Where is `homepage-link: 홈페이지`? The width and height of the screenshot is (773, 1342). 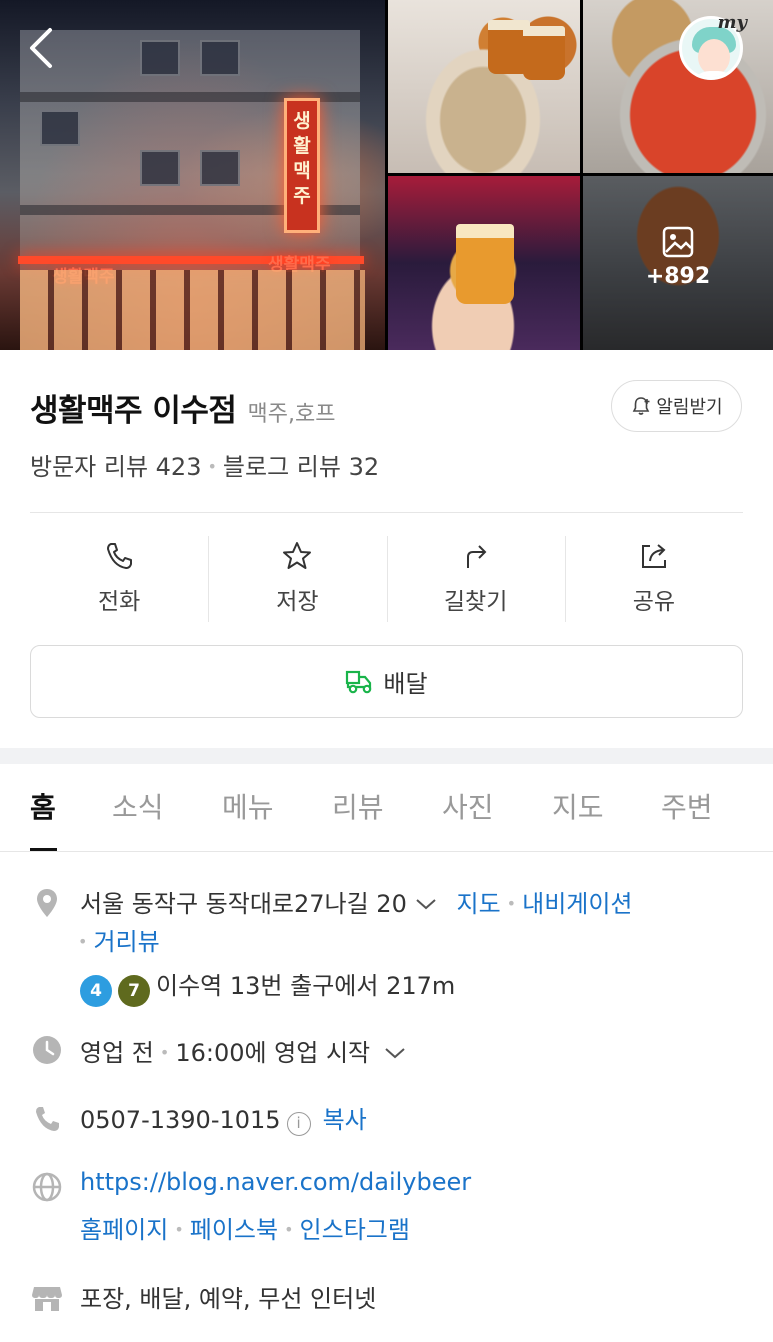 homepage-link: 홈페이지 is located at coordinates (124, 1230).